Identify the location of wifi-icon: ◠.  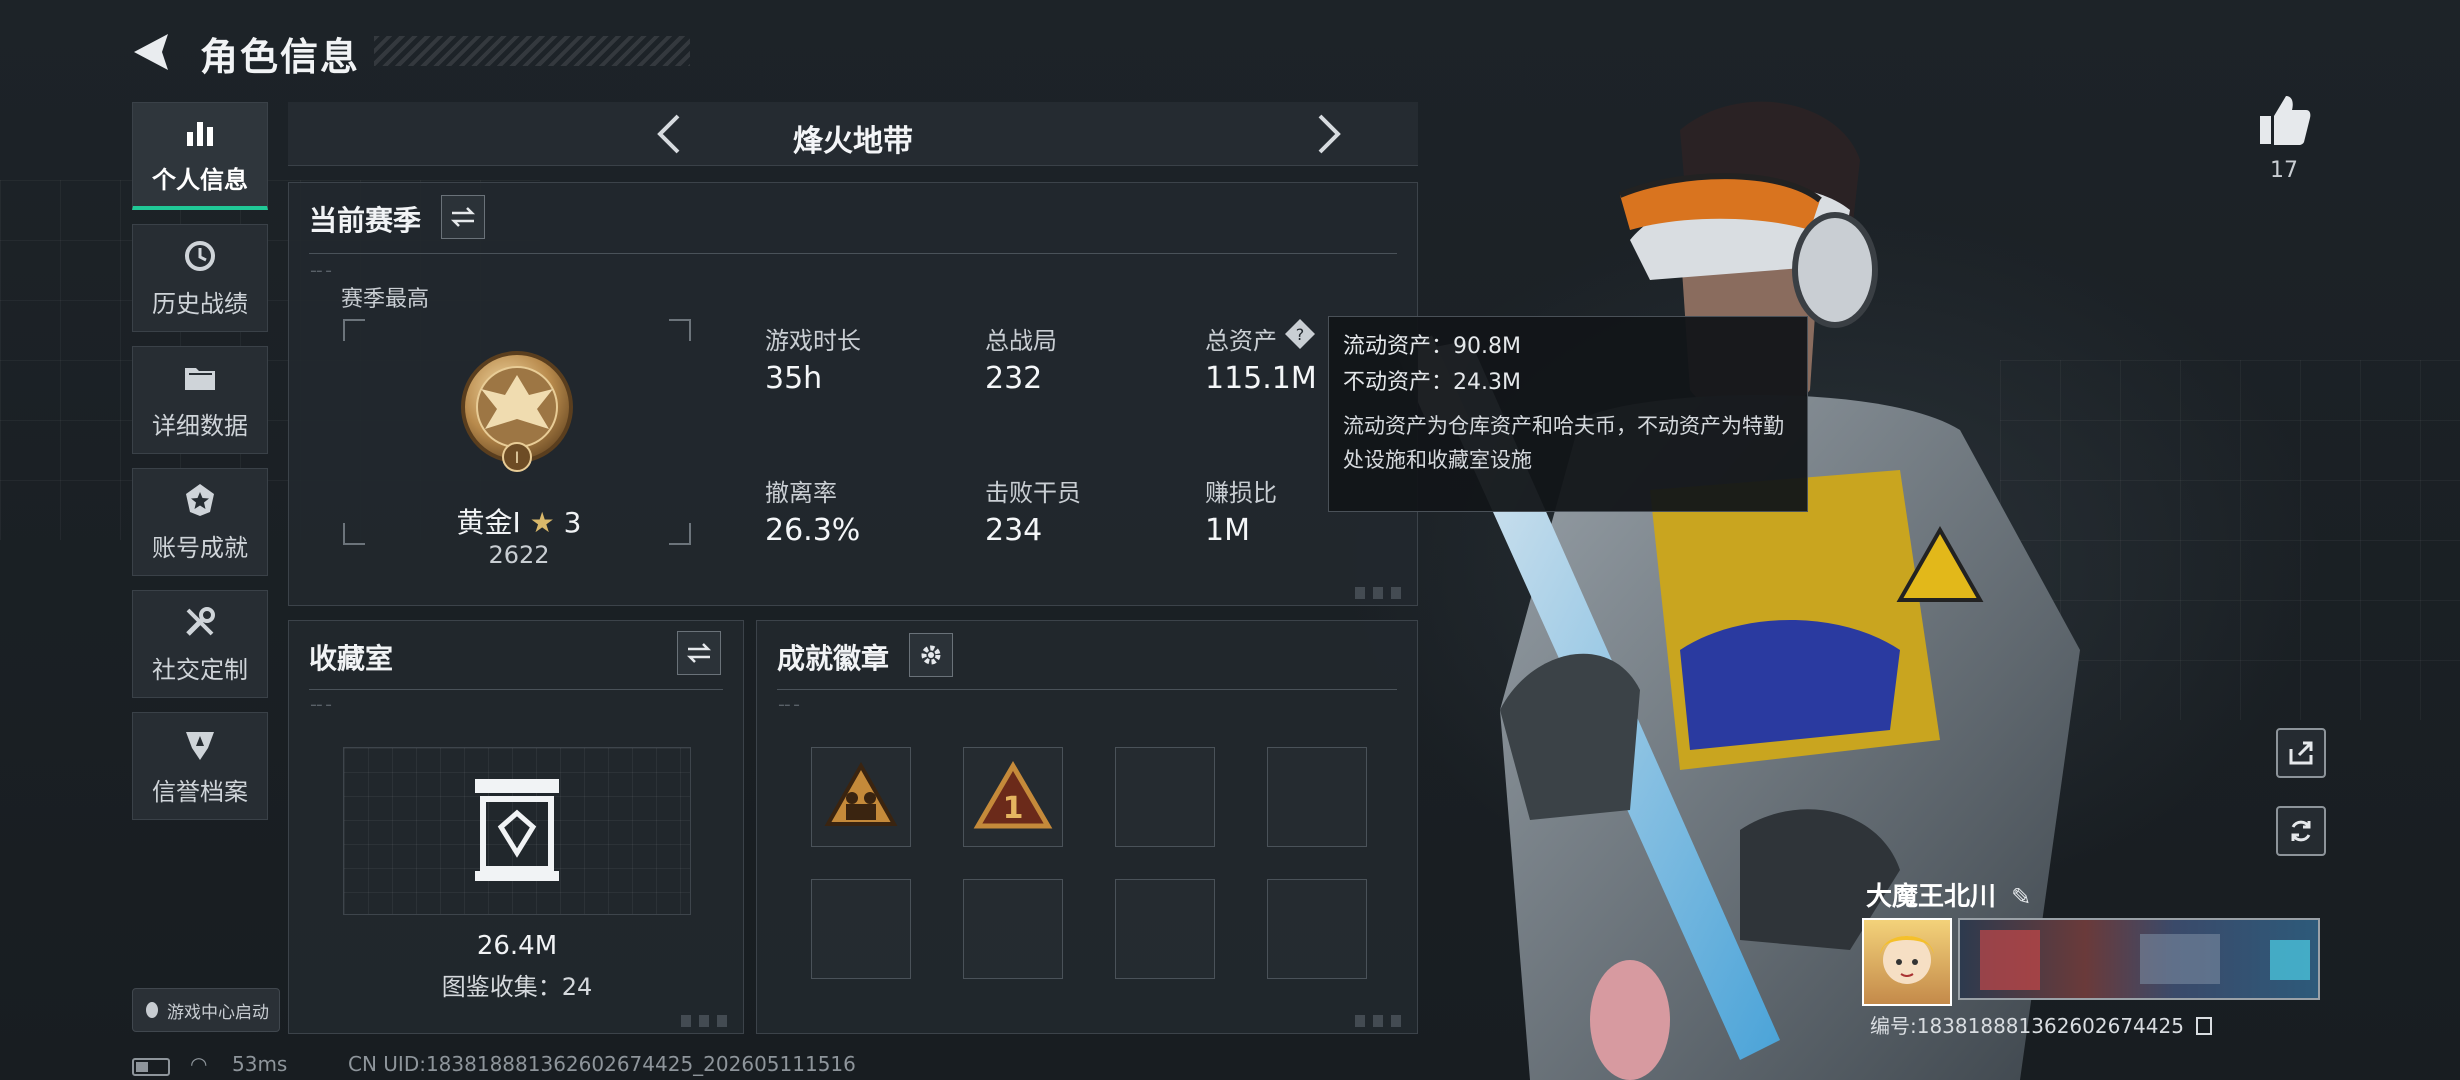
(199, 1064).